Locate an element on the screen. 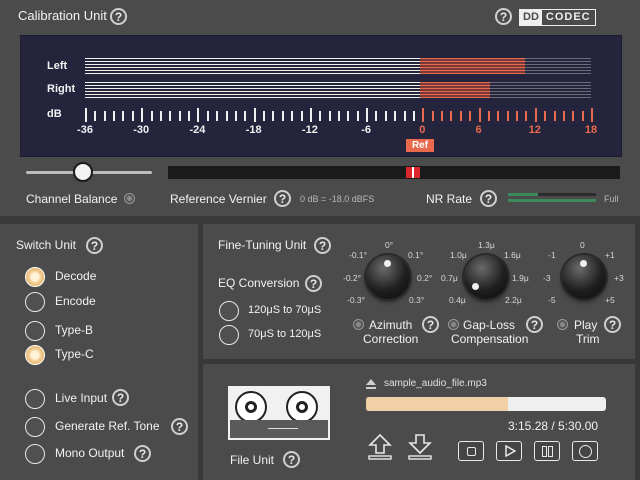  page-title: Calibration Unit is located at coordinates (62, 15).